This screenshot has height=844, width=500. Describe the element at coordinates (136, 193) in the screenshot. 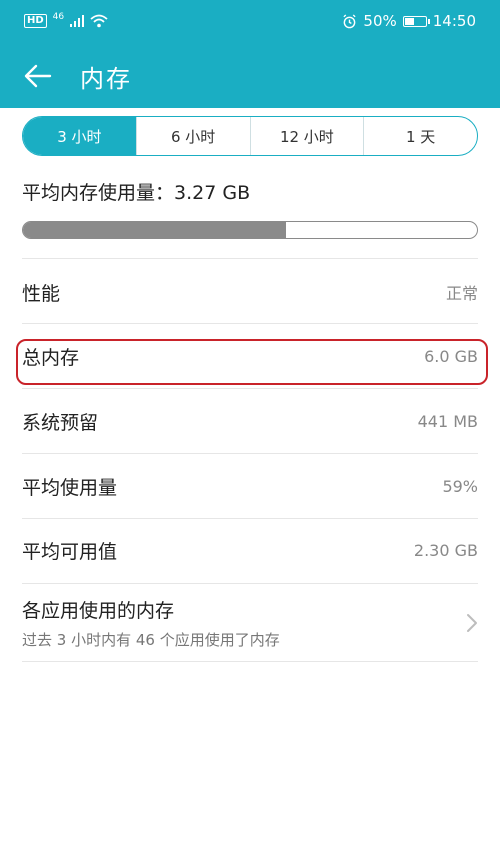

I see `average-memory-usage: 平均内存使用量：3.27 GB` at that location.